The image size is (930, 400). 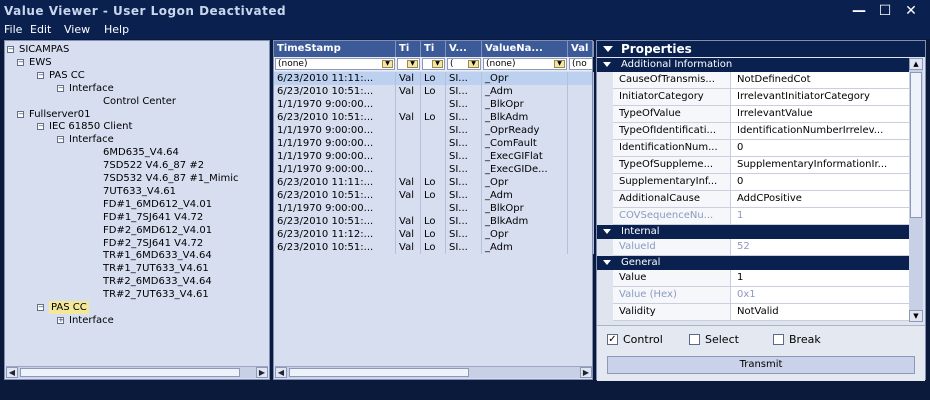 What do you see at coordinates (137, 372) in the screenshot?
I see `tree-hscrollbar: ◀ ▶` at bounding box center [137, 372].